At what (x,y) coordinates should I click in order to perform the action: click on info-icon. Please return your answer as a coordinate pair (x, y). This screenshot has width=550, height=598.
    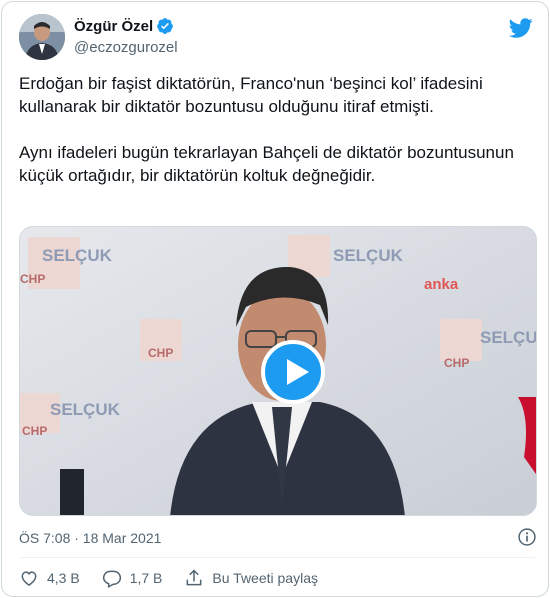
    Looking at the image, I should click on (527, 537).